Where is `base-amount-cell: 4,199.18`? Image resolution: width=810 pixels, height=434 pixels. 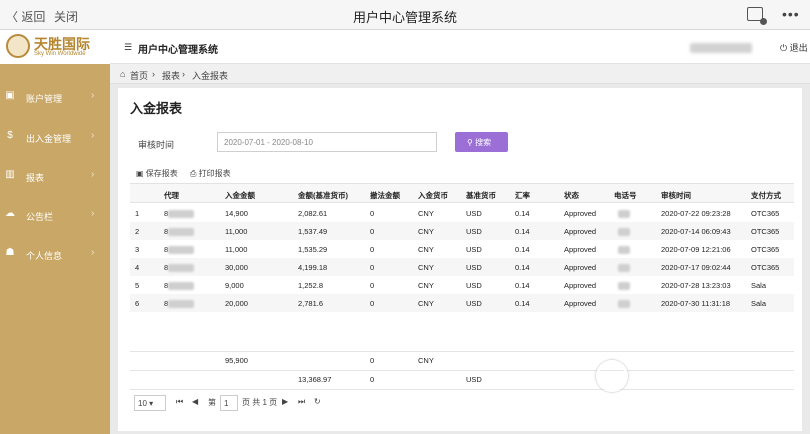
base-amount-cell: 4,199.18 is located at coordinates (313, 267).